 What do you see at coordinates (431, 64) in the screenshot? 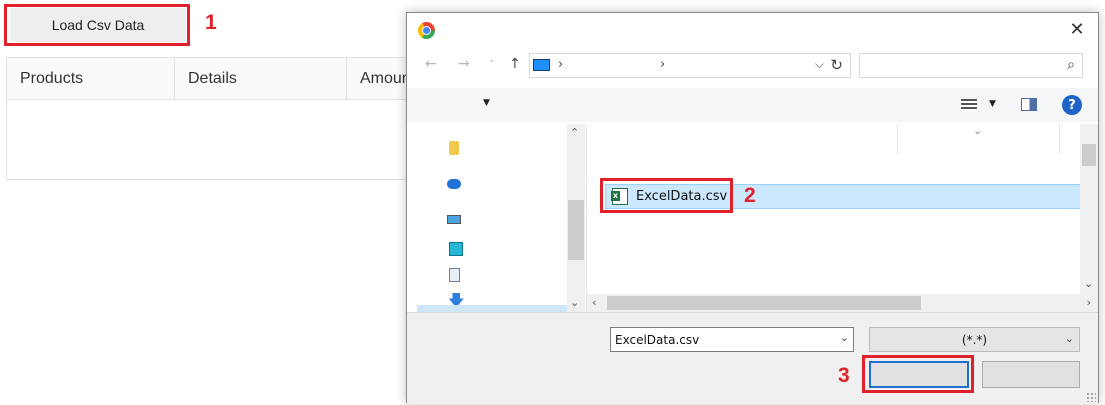
I see `back-arrow-icon: ←` at bounding box center [431, 64].